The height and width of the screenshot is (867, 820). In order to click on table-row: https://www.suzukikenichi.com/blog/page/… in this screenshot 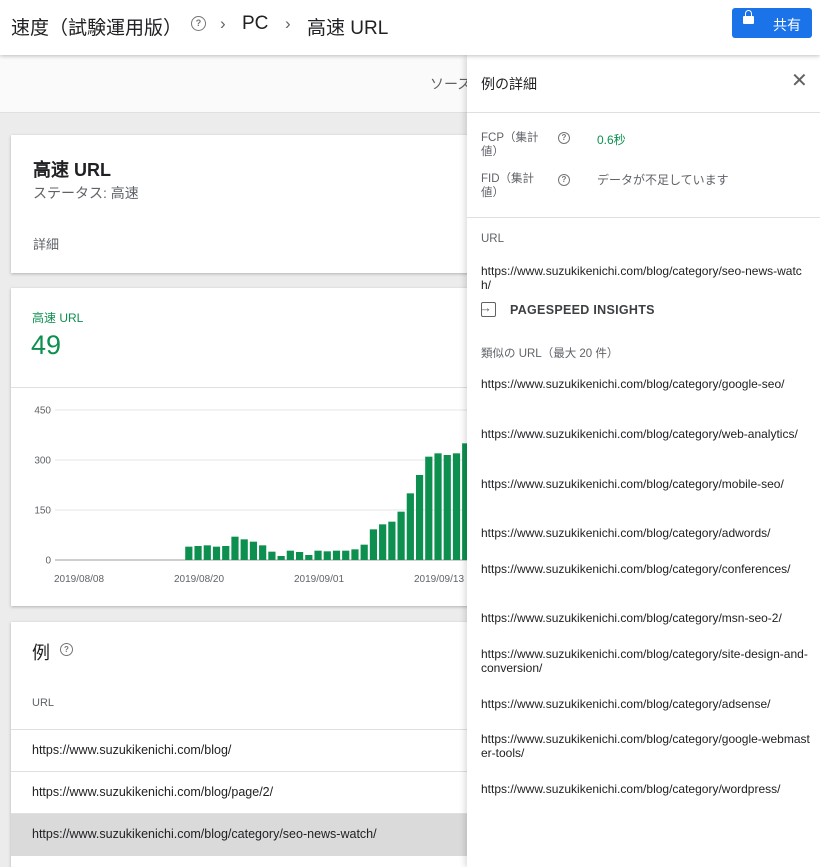, I will do `click(241, 792)`.